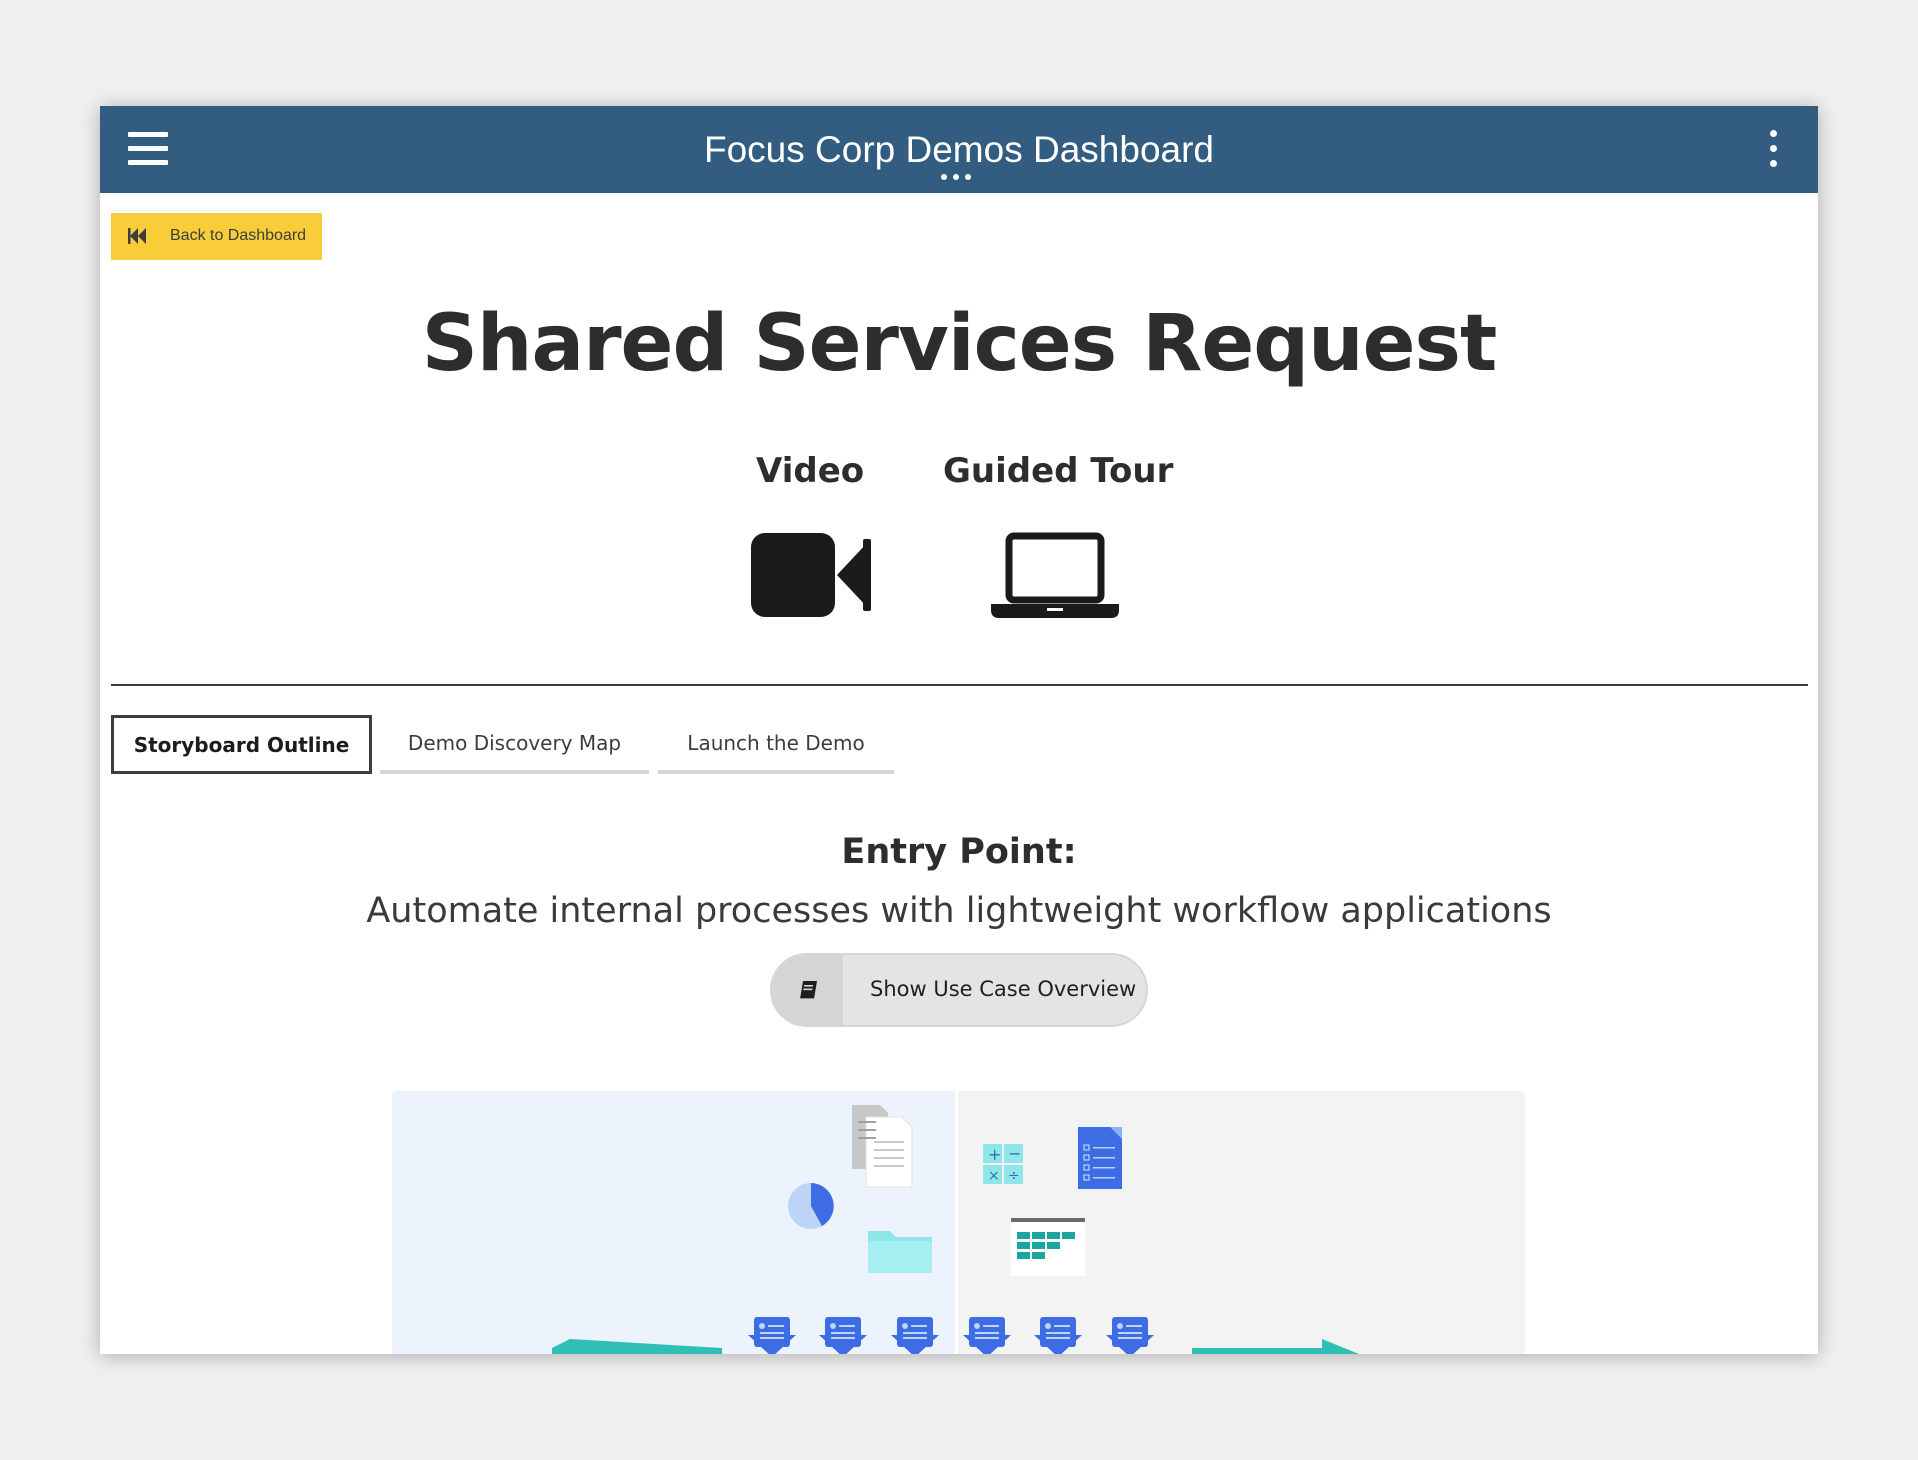 Image resolution: width=1918 pixels, height=1460 pixels. Describe the element at coordinates (1048, 1247) in the screenshot. I see `kanban-board-icon` at that location.